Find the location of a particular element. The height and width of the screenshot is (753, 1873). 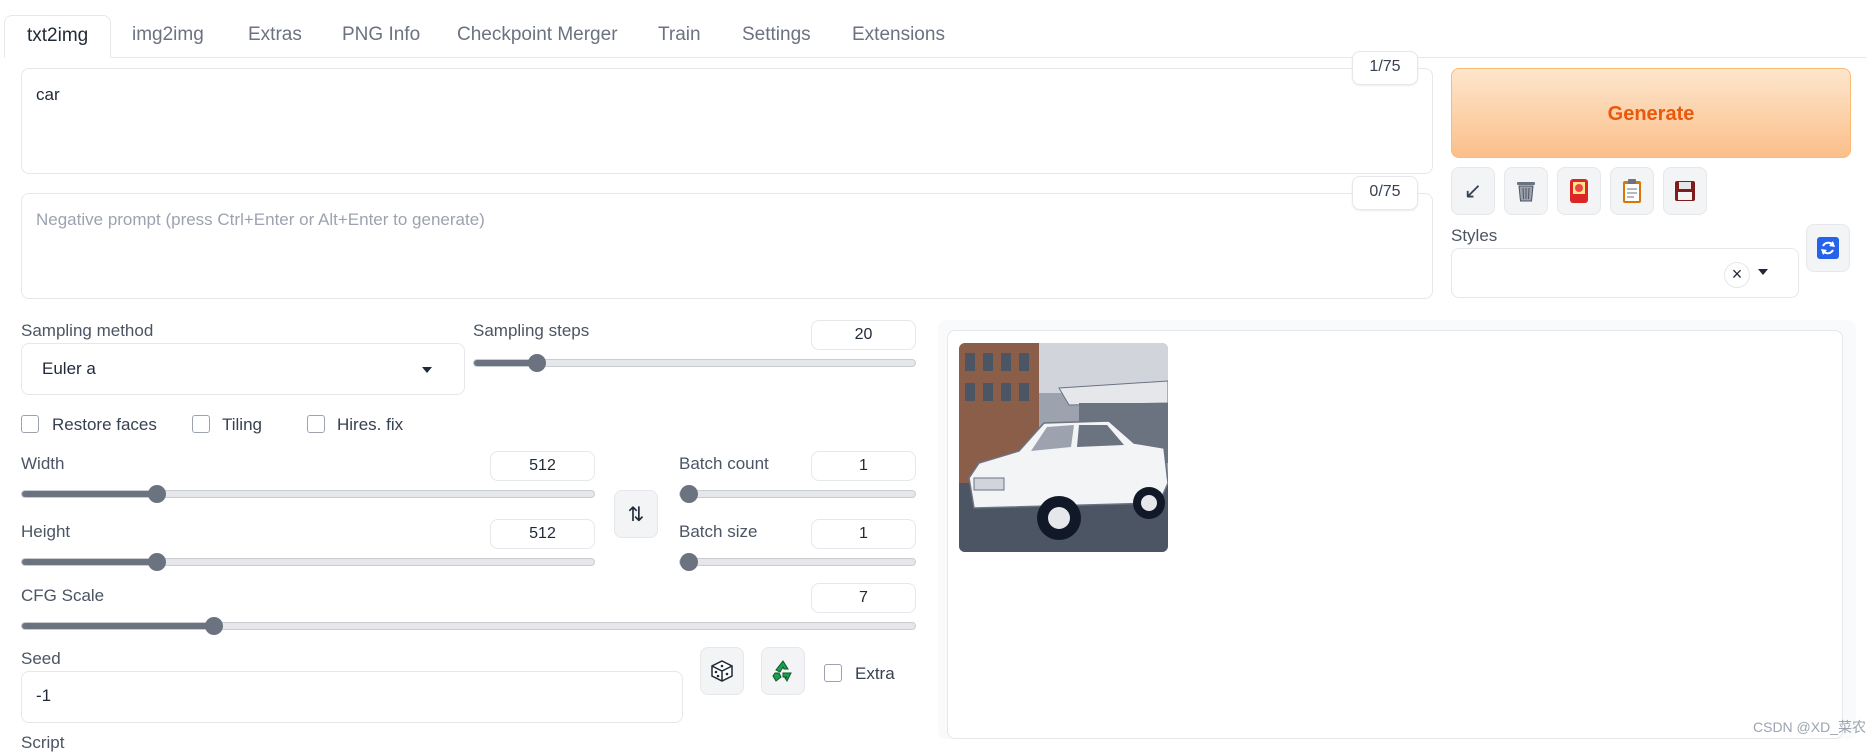

cfg-scale-label: CFG Scale is located at coordinates (63, 595).